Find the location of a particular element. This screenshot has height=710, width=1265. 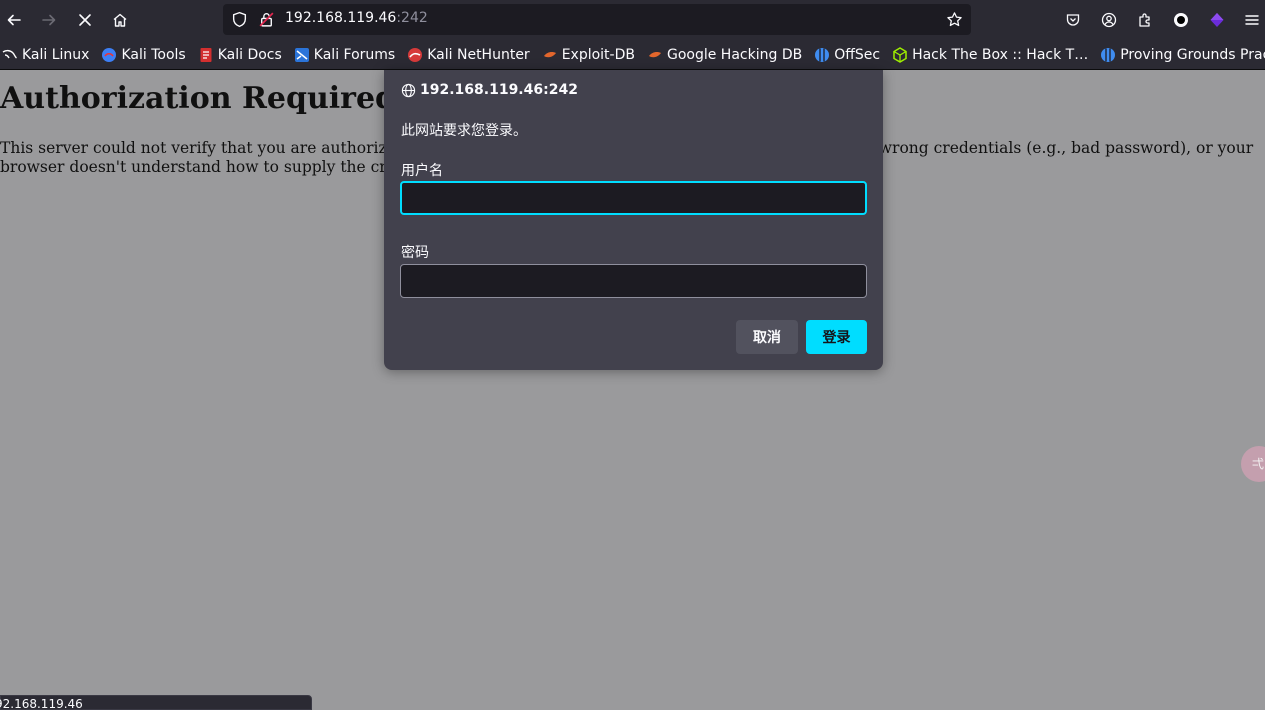

pocket-icon is located at coordinates (1073, 20).